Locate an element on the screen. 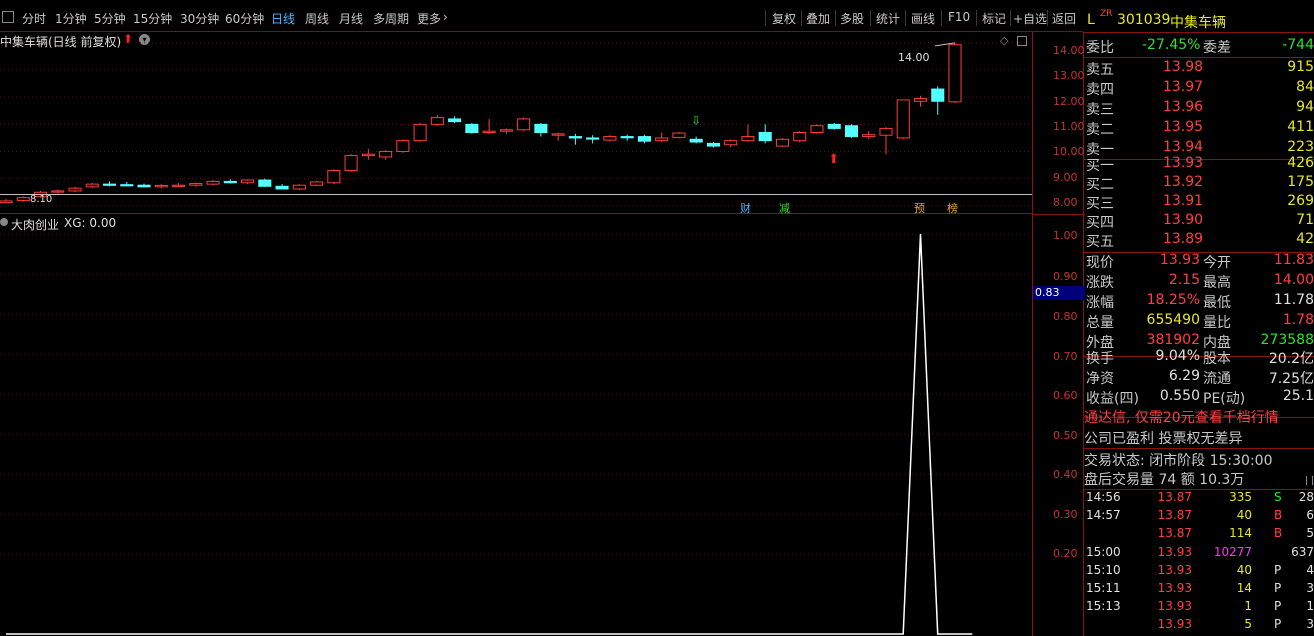 The image size is (1314, 636). bid-row: 买二 13.92 175 is located at coordinates (1199, 184).